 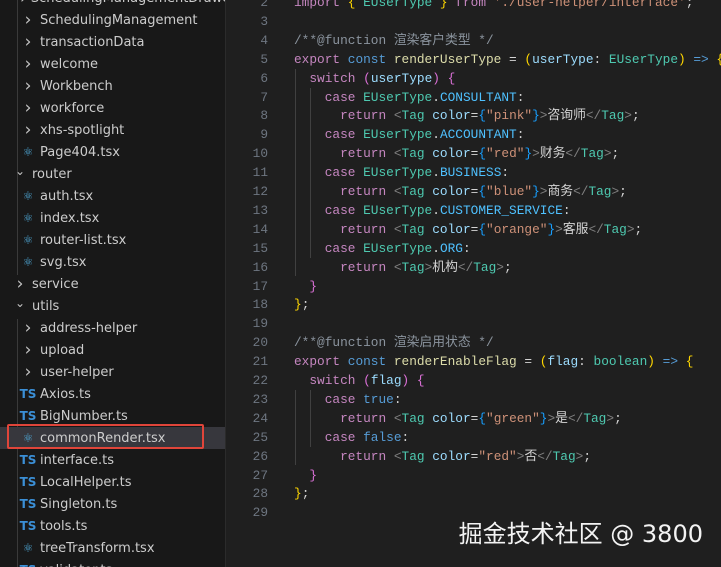 What do you see at coordinates (260, 286) in the screenshot?
I see `line-number: 17` at bounding box center [260, 286].